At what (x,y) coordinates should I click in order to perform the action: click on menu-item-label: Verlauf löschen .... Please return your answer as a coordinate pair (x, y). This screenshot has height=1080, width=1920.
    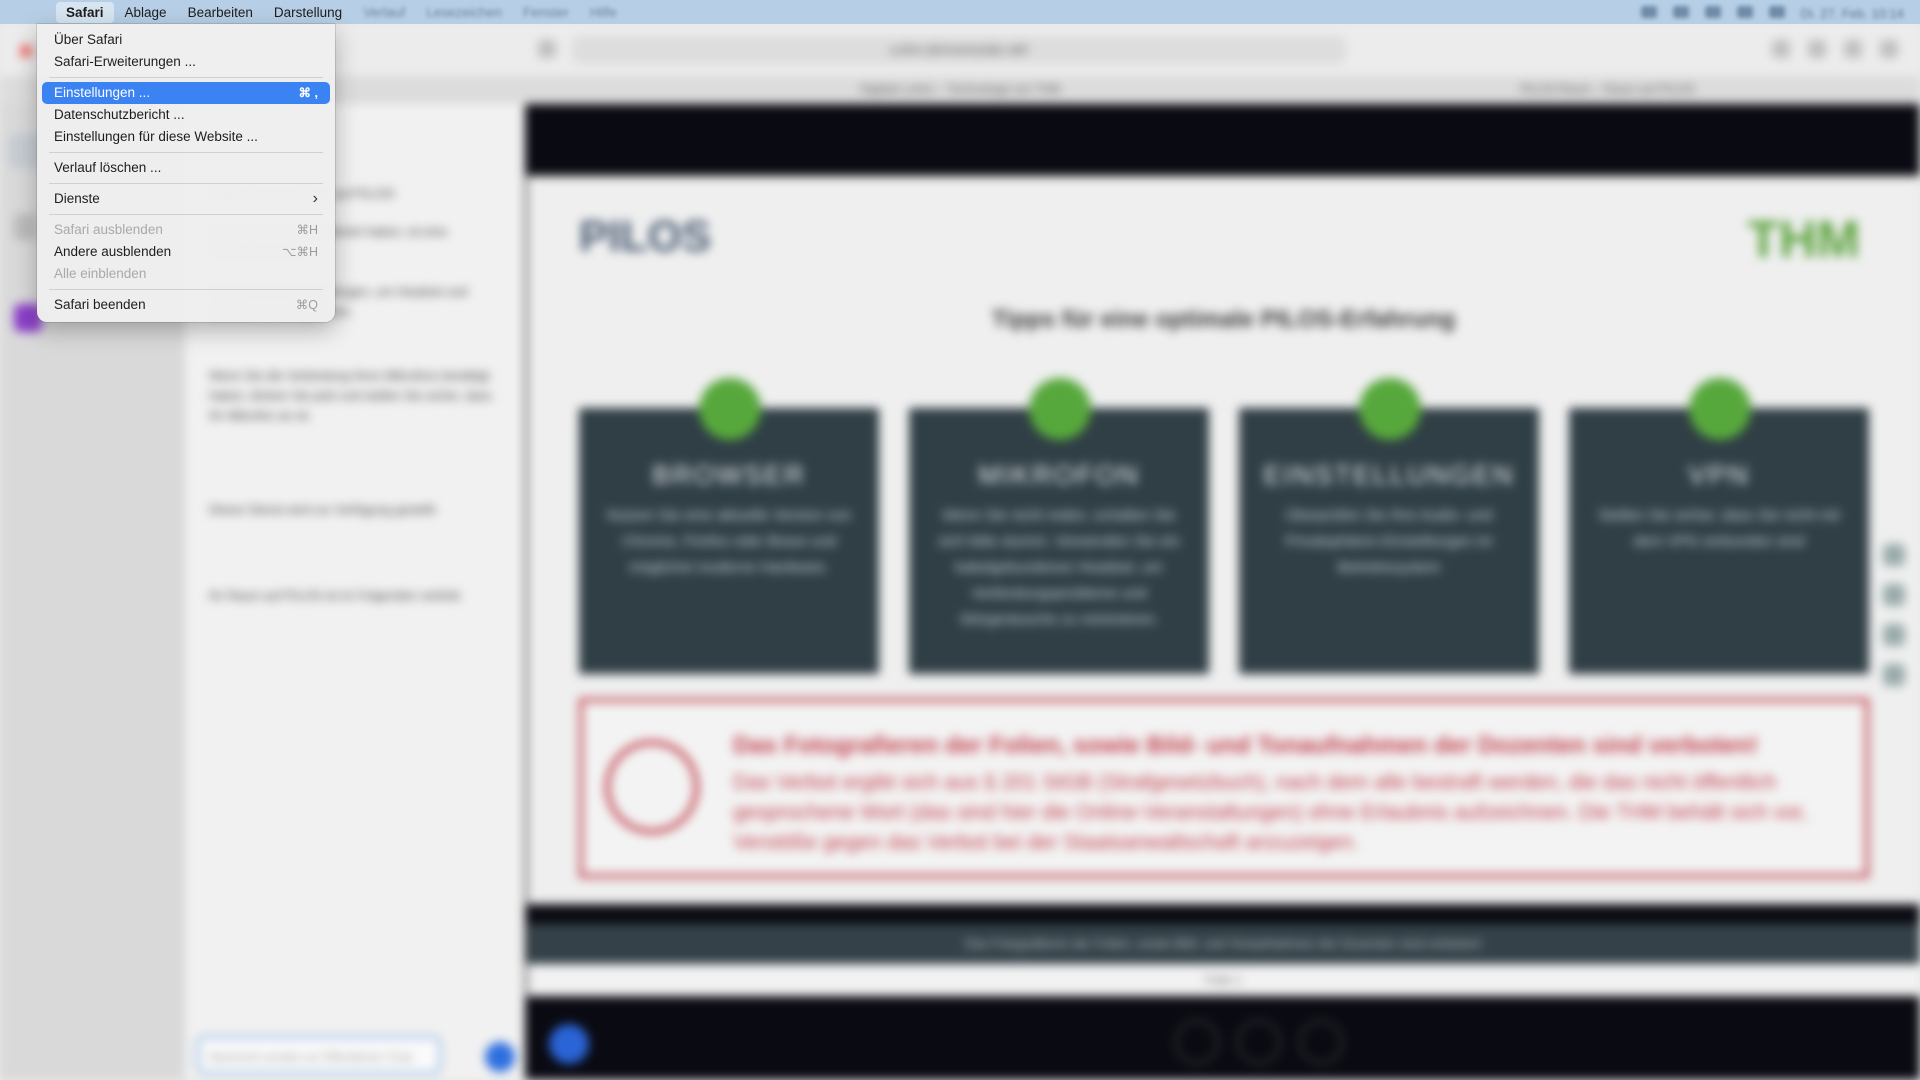
    Looking at the image, I should click on (108, 167).